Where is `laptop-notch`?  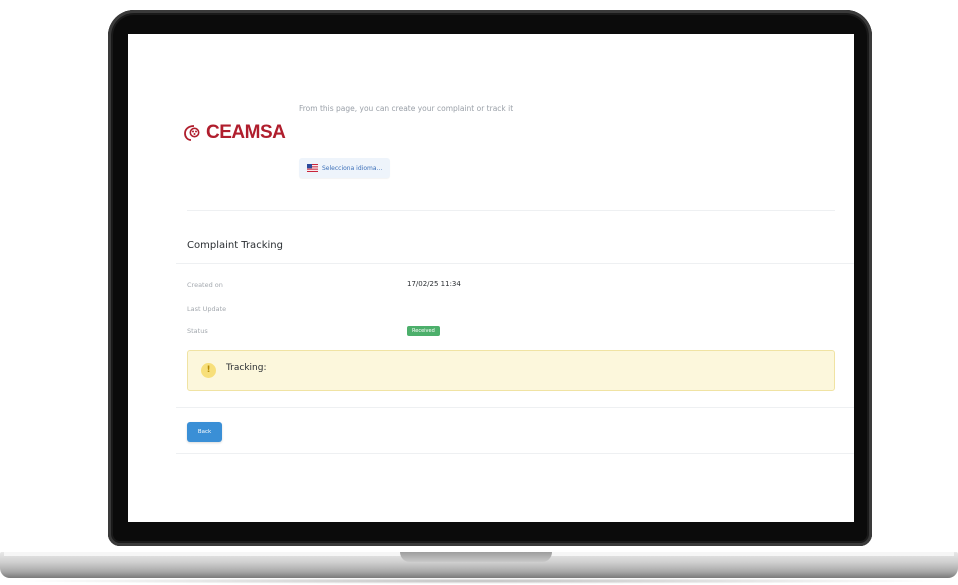 laptop-notch is located at coordinates (476, 557).